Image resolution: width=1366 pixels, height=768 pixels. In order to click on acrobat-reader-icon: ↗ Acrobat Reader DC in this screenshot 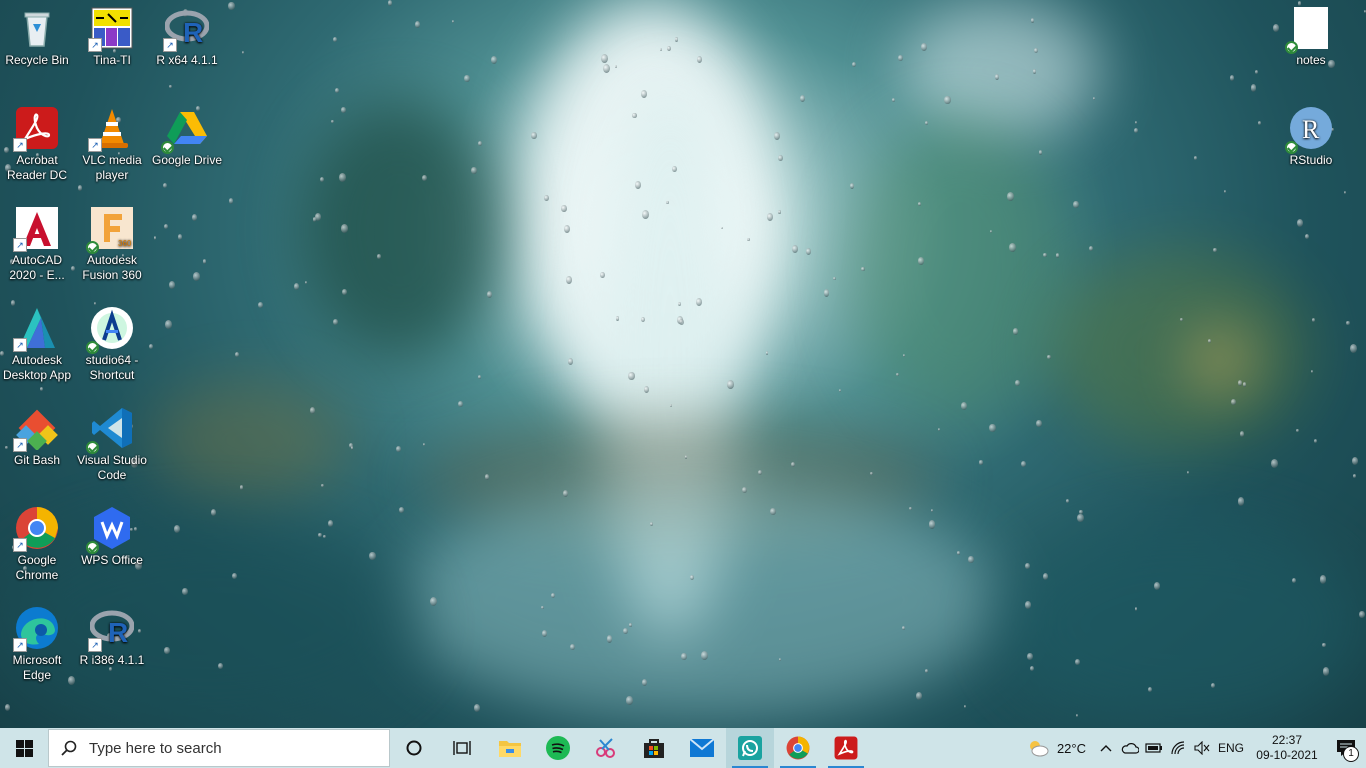, I will do `click(37, 141)`.